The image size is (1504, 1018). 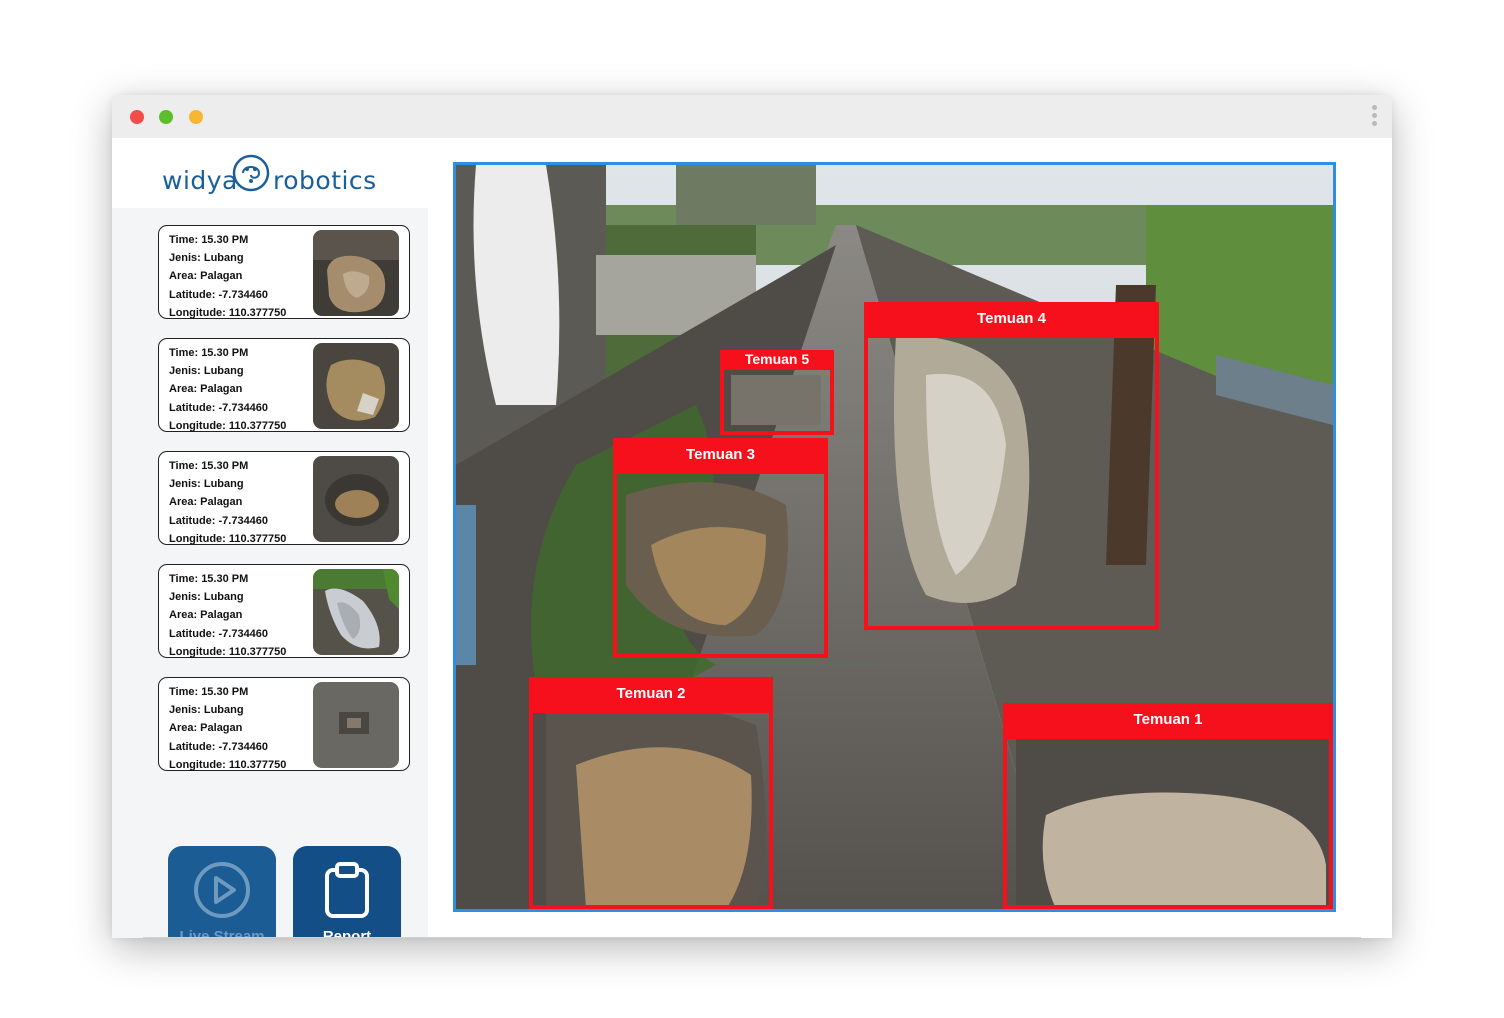 I want to click on detection-label: Temuan 2, so click(x=651, y=695).